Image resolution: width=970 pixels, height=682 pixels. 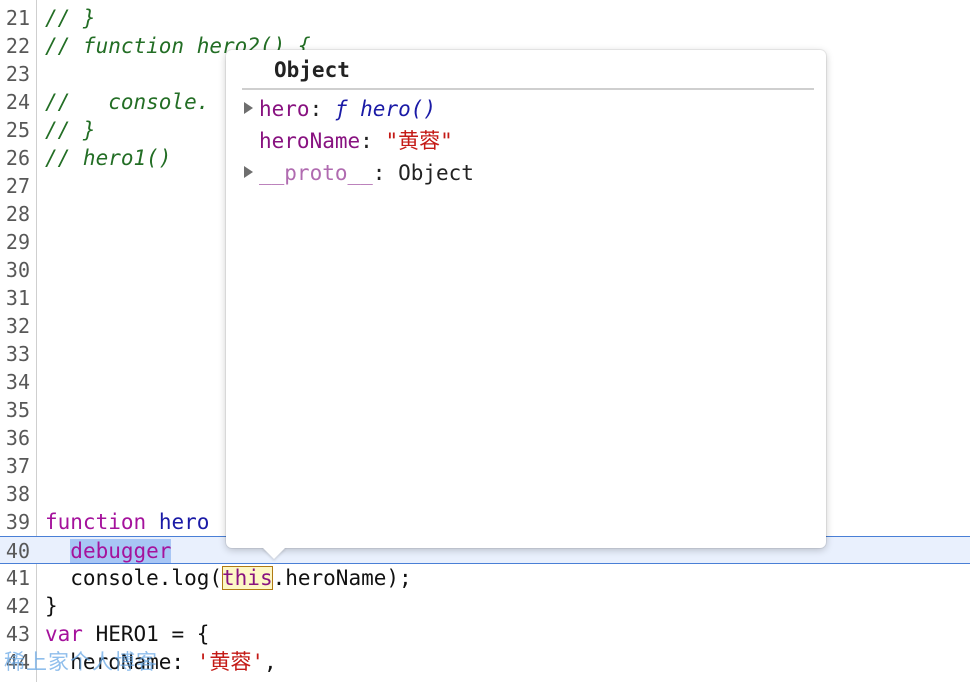 What do you see at coordinates (15, 438) in the screenshot?
I see `line-number: 36` at bounding box center [15, 438].